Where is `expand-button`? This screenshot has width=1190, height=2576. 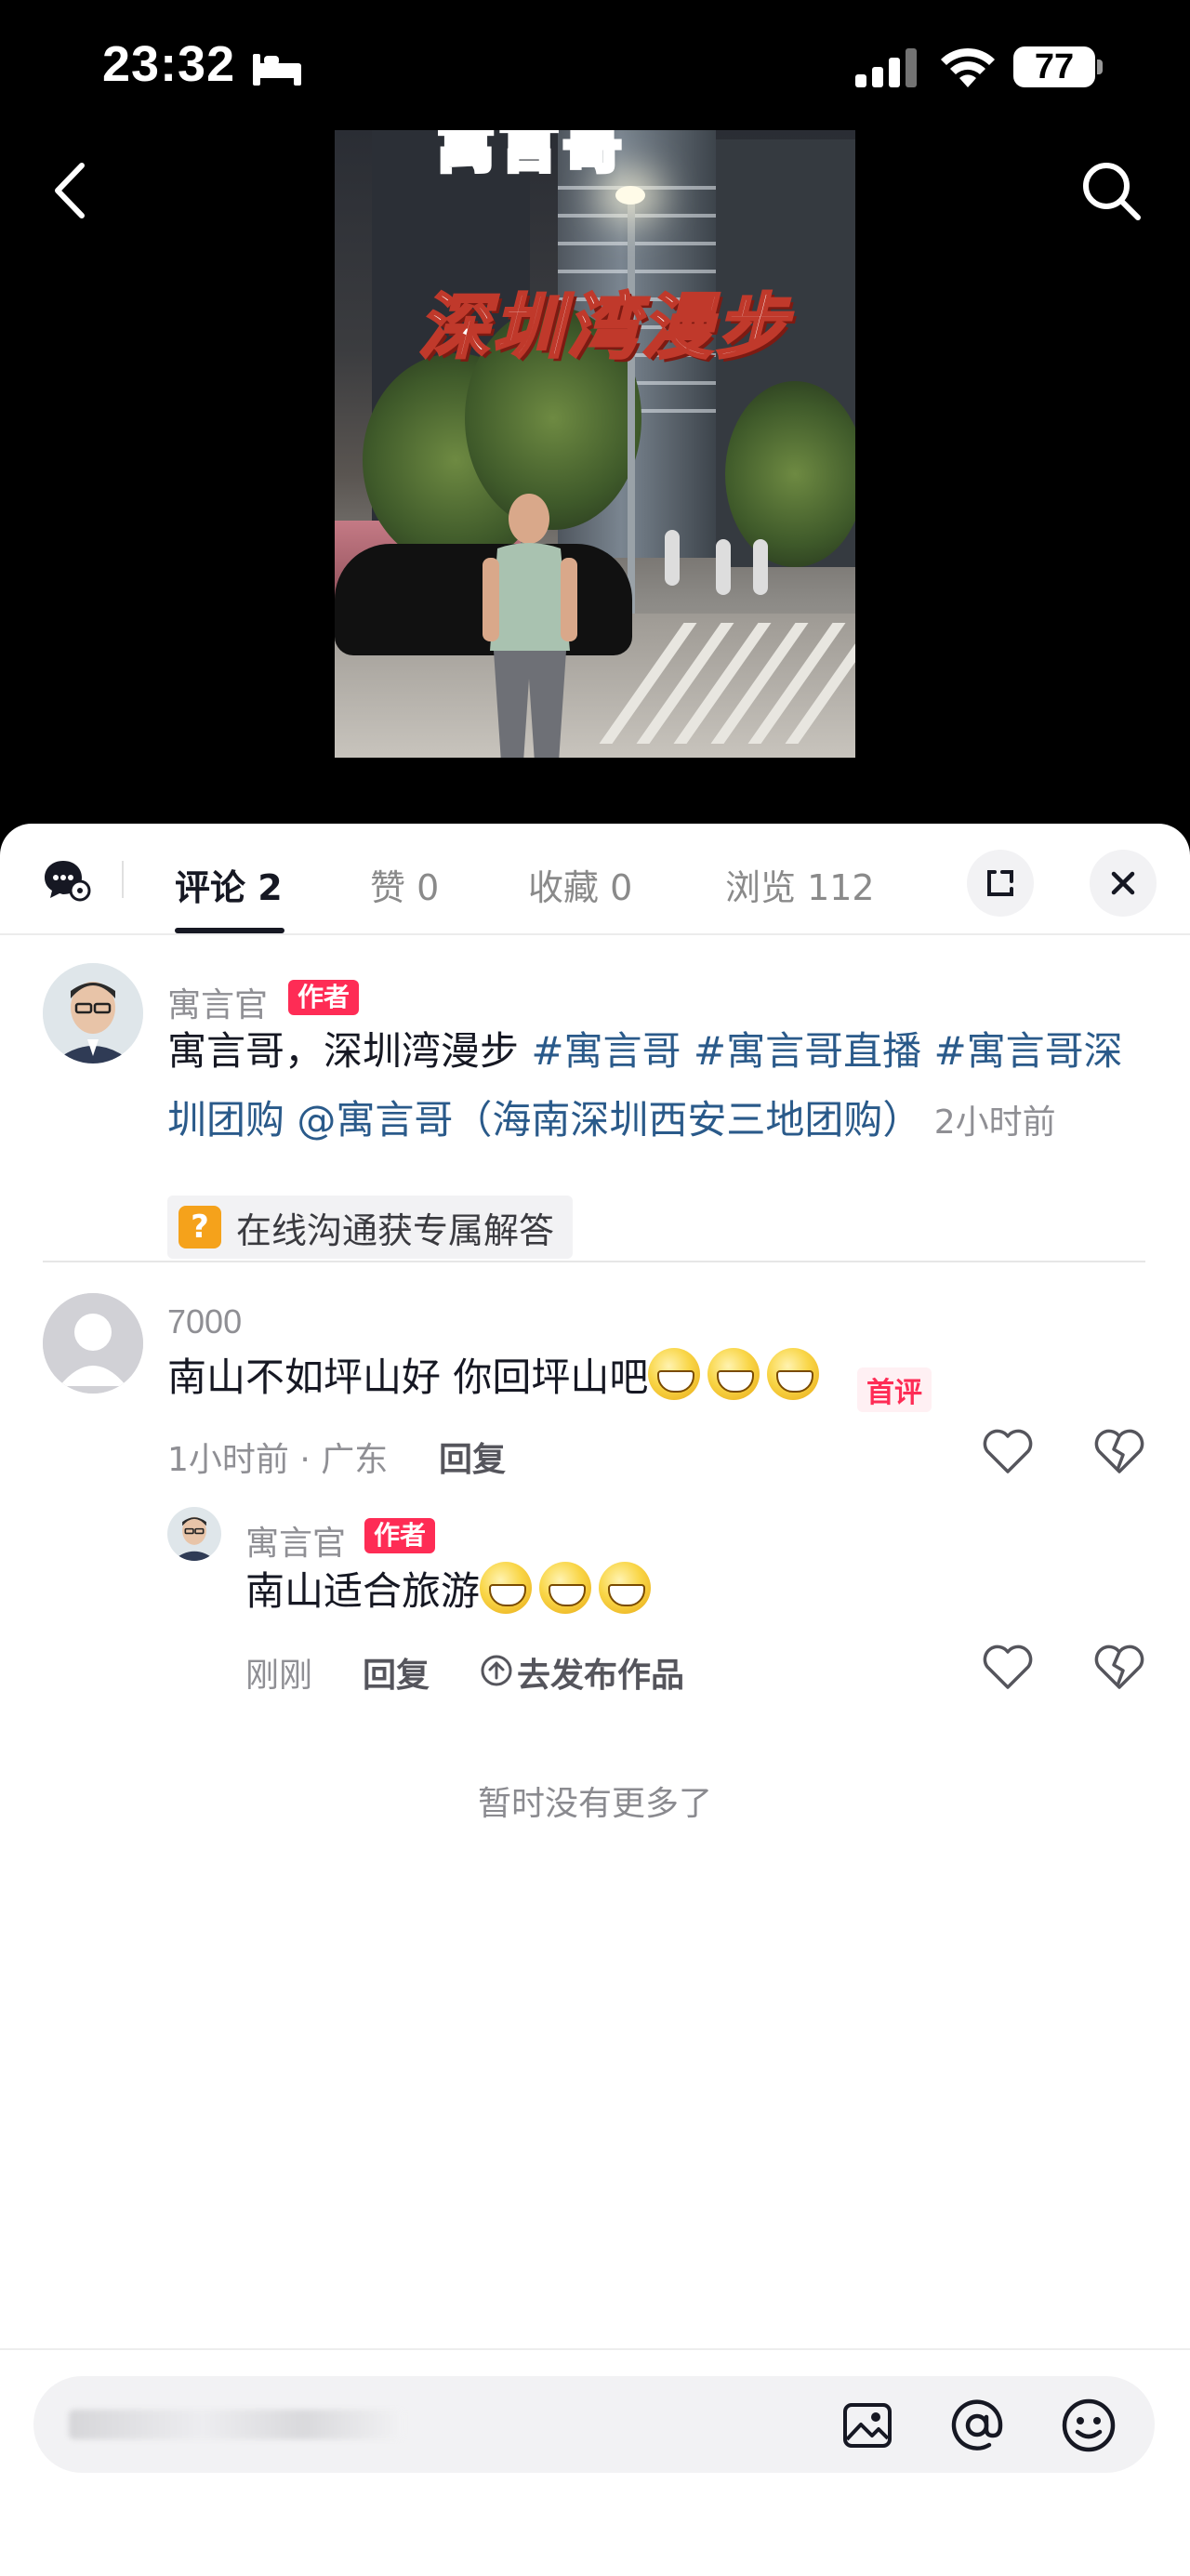 expand-button is located at coordinates (1000, 883).